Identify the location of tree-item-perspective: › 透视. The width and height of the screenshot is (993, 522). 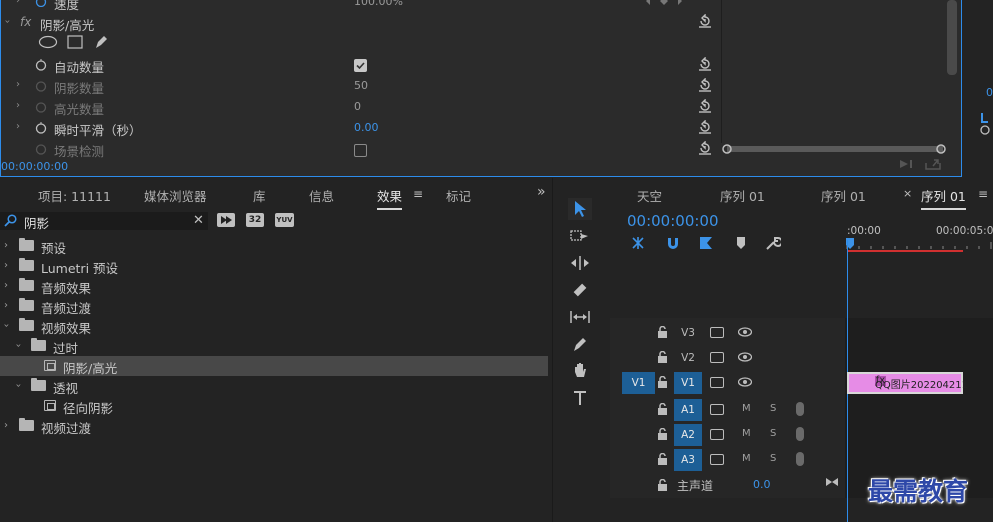
(274, 386).